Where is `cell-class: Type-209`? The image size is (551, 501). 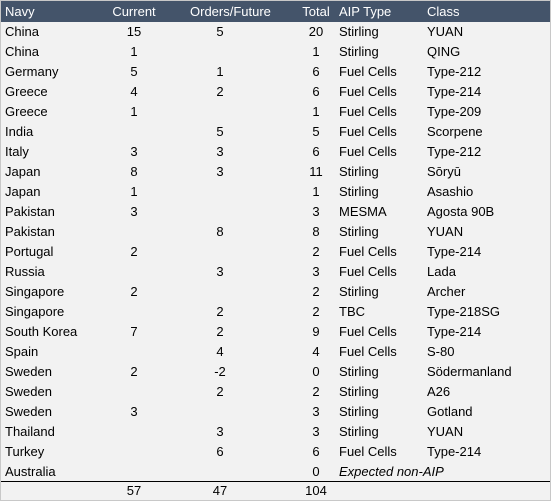
cell-class: Type-209 is located at coordinates (454, 111).